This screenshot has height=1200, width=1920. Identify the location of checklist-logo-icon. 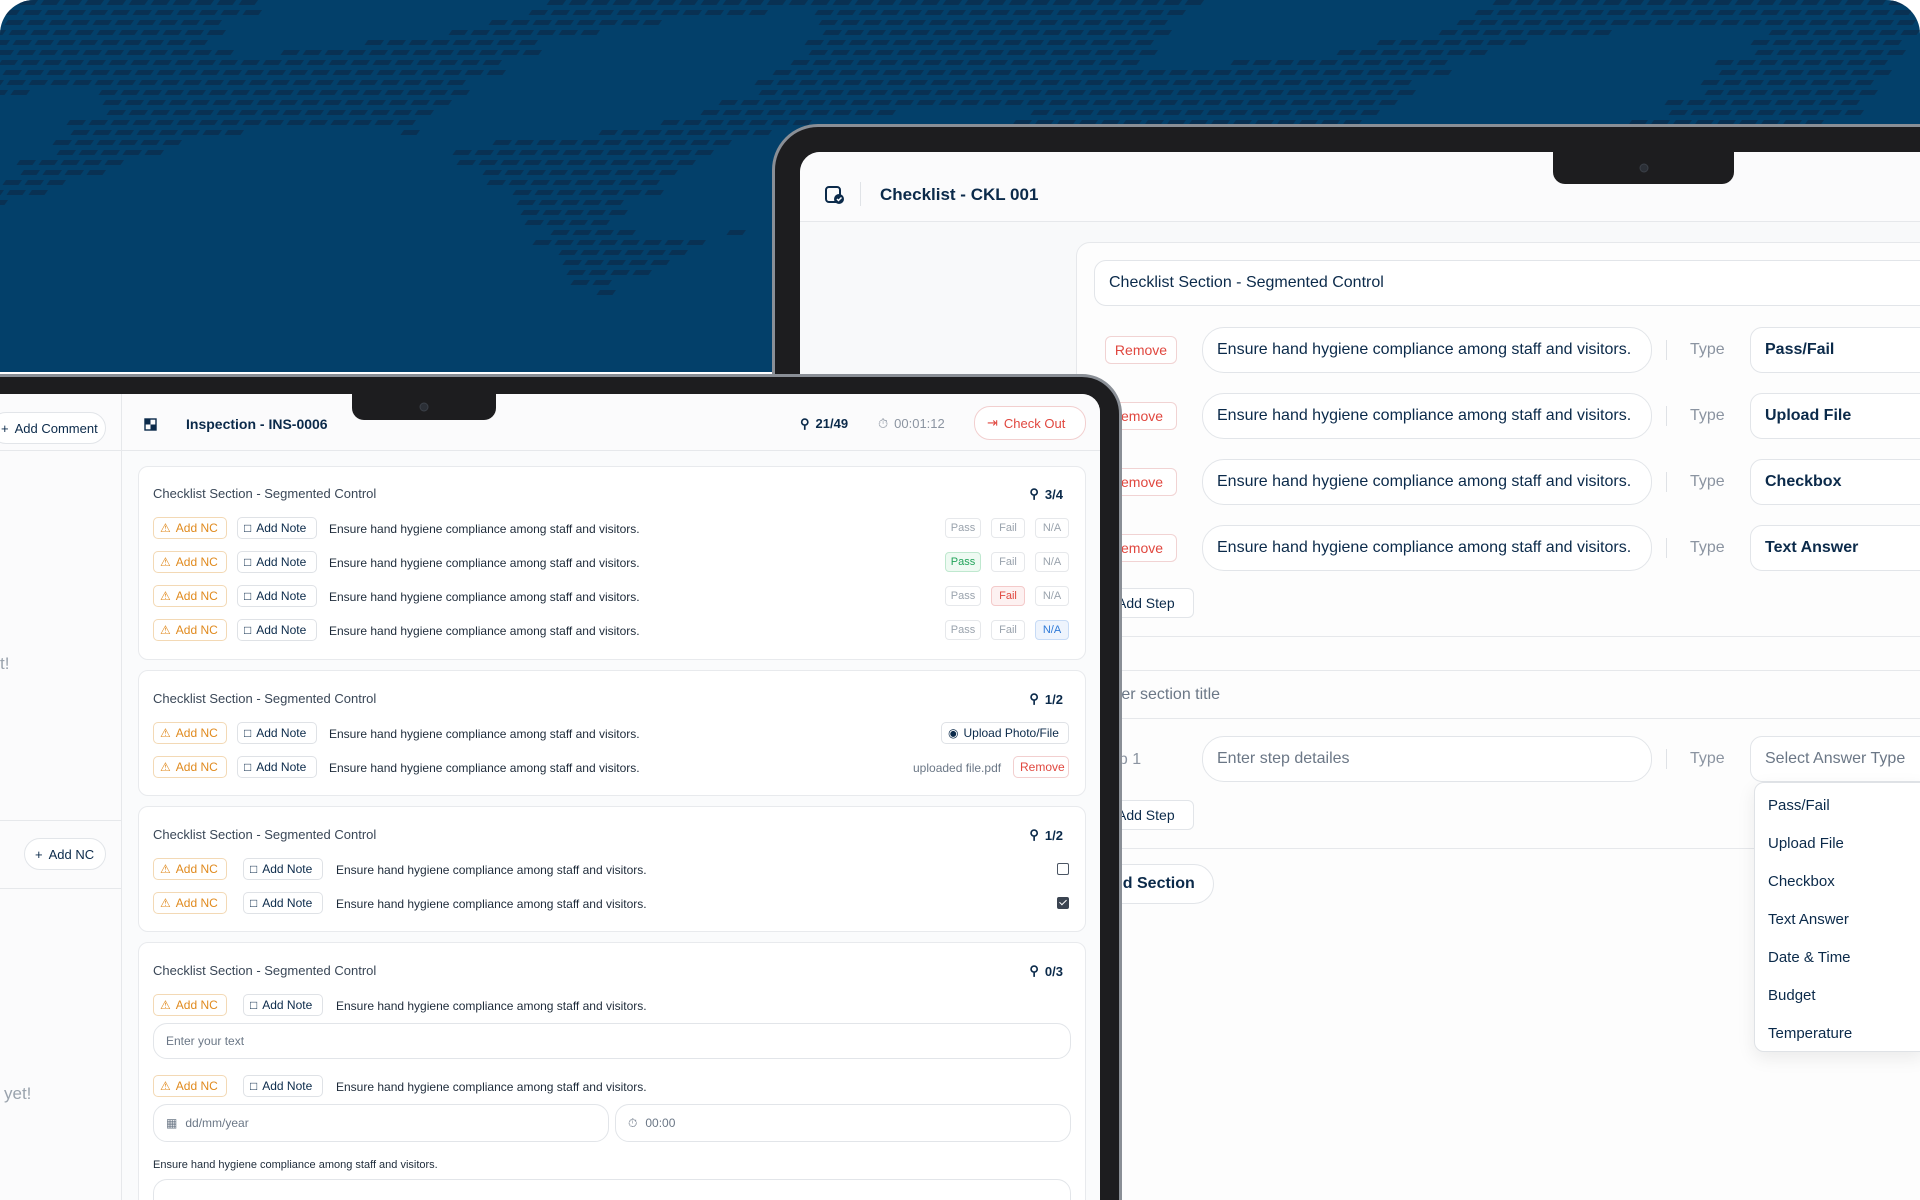
(834, 195).